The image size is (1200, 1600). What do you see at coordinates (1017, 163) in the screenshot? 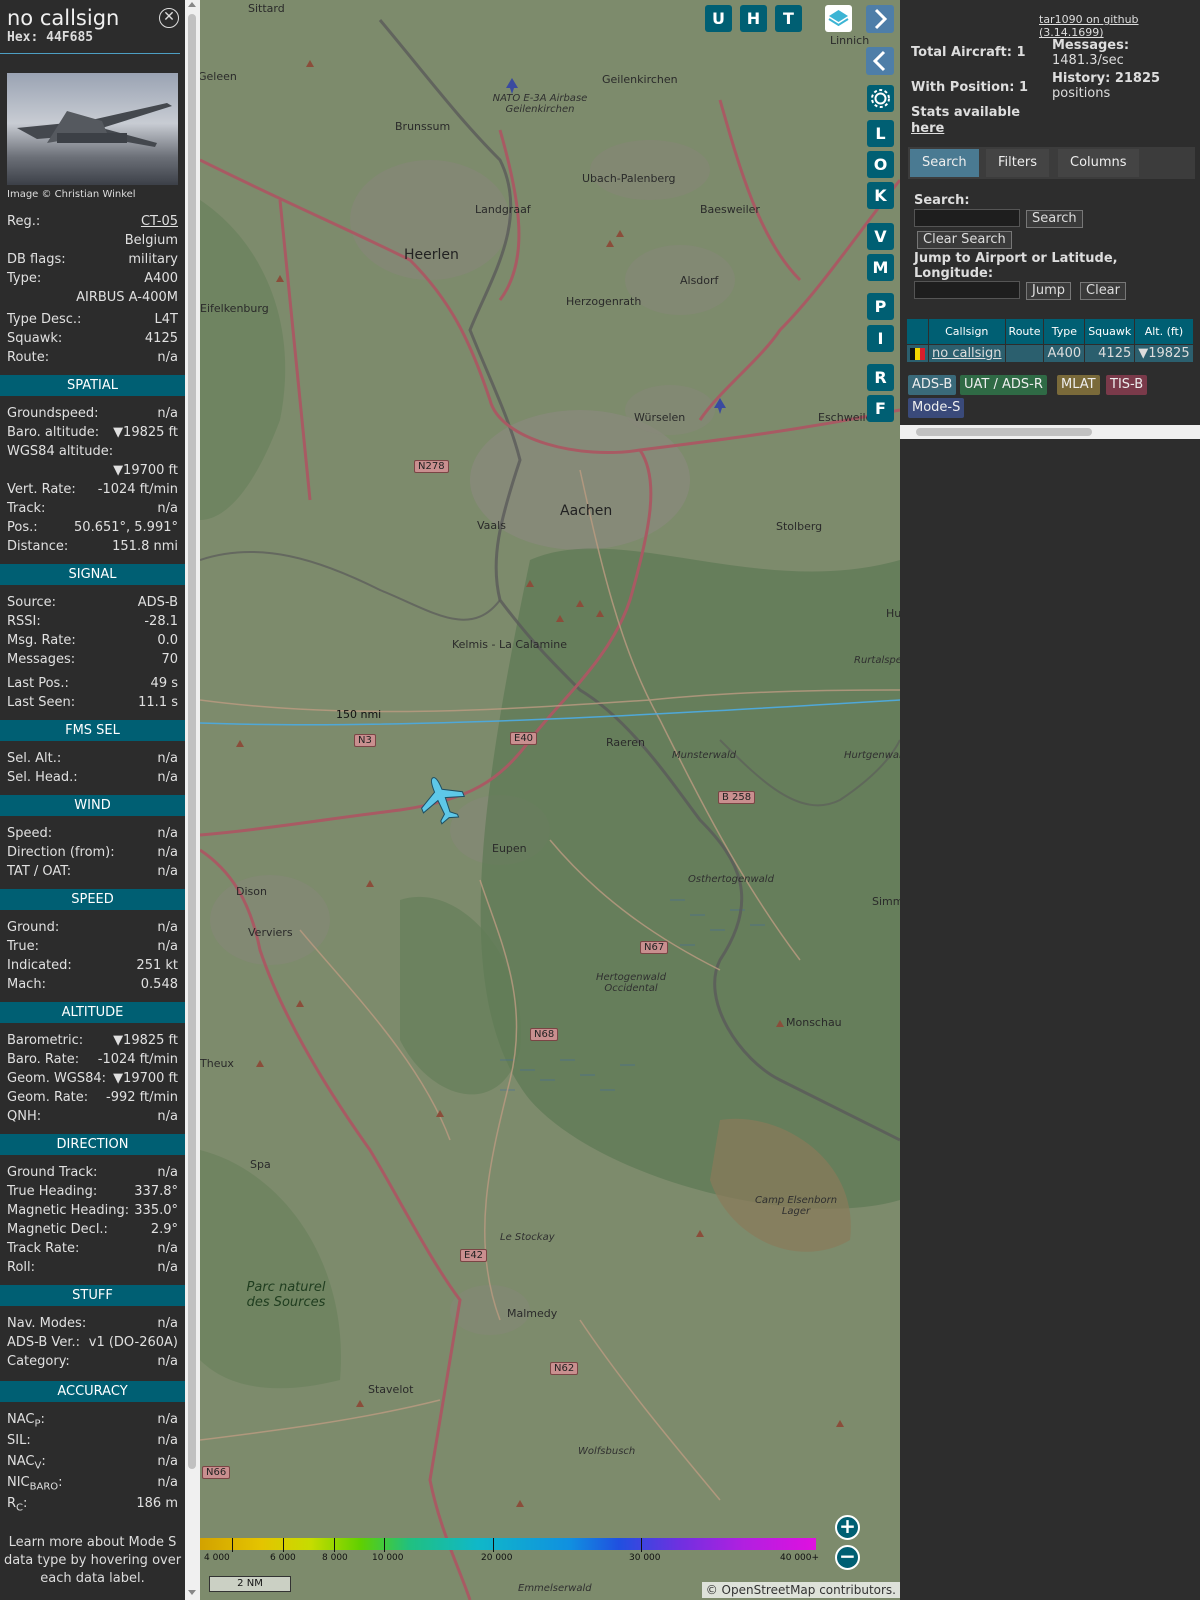
I see `tab-filters: Filters` at bounding box center [1017, 163].